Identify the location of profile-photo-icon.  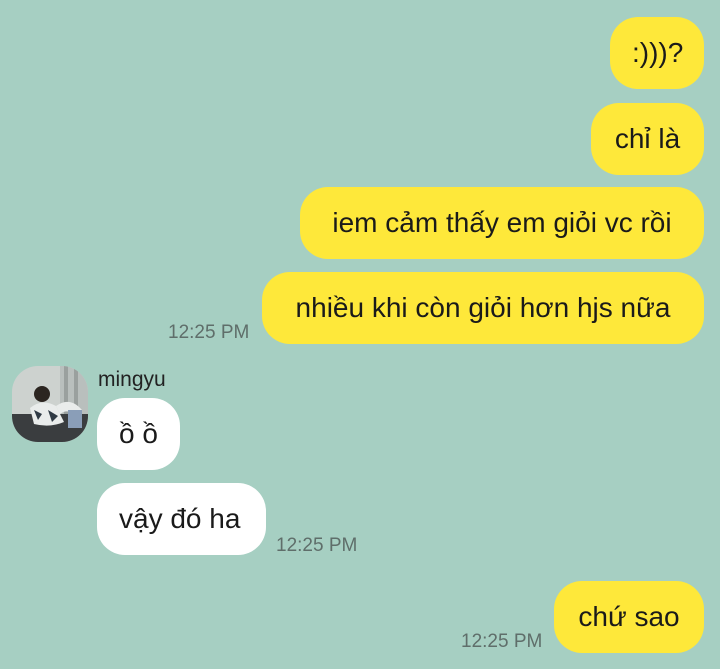
(50, 404).